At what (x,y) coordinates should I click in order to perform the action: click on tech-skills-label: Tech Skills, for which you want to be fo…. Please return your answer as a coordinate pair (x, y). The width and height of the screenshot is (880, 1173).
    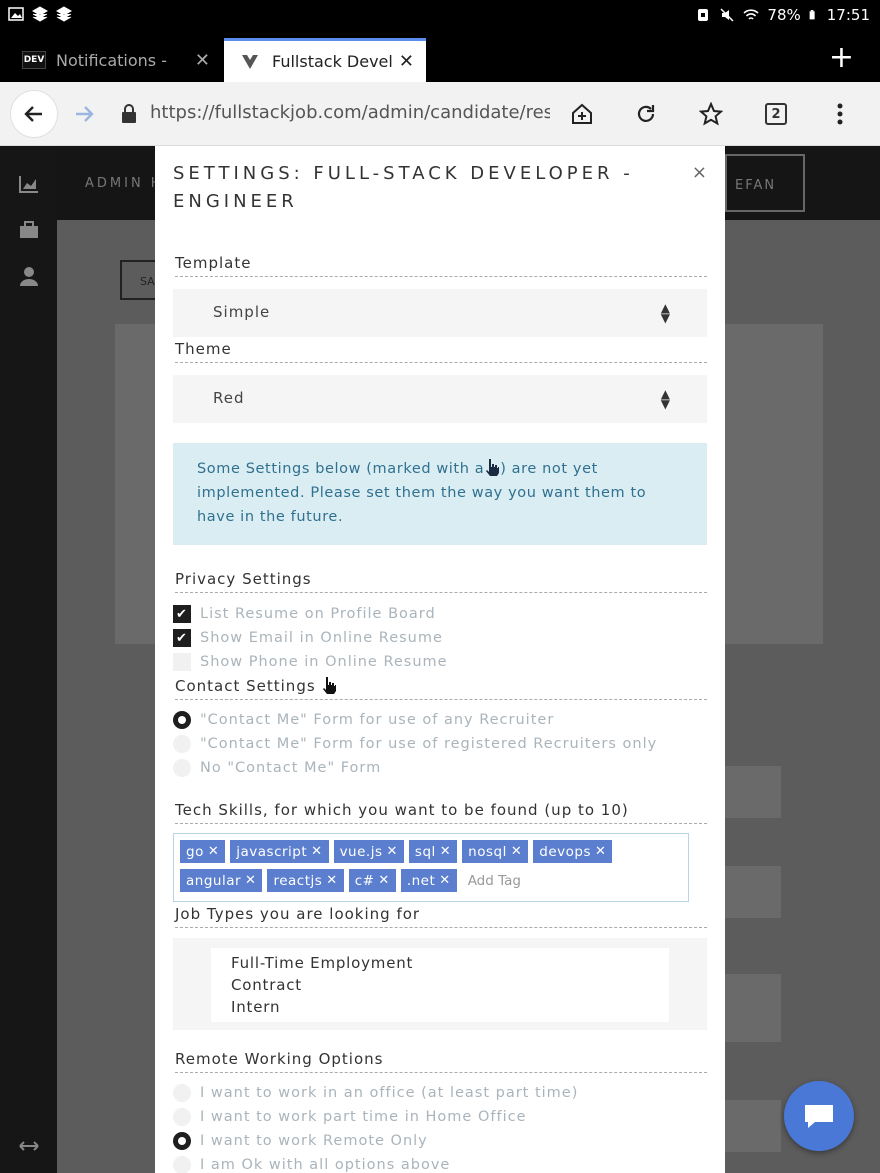
    Looking at the image, I should click on (441, 812).